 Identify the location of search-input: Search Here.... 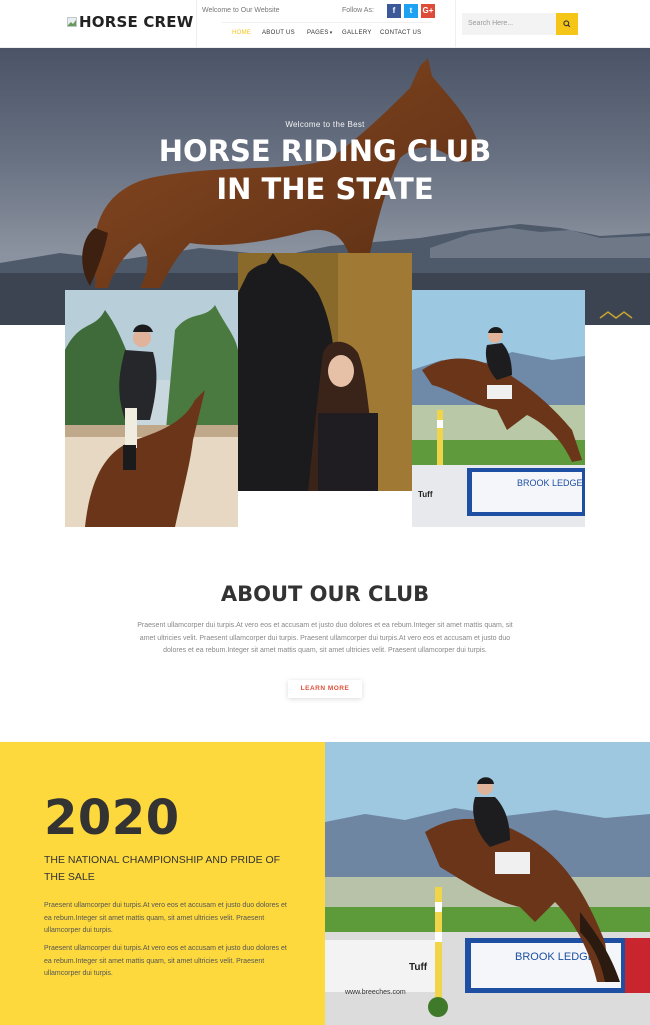
(509, 24).